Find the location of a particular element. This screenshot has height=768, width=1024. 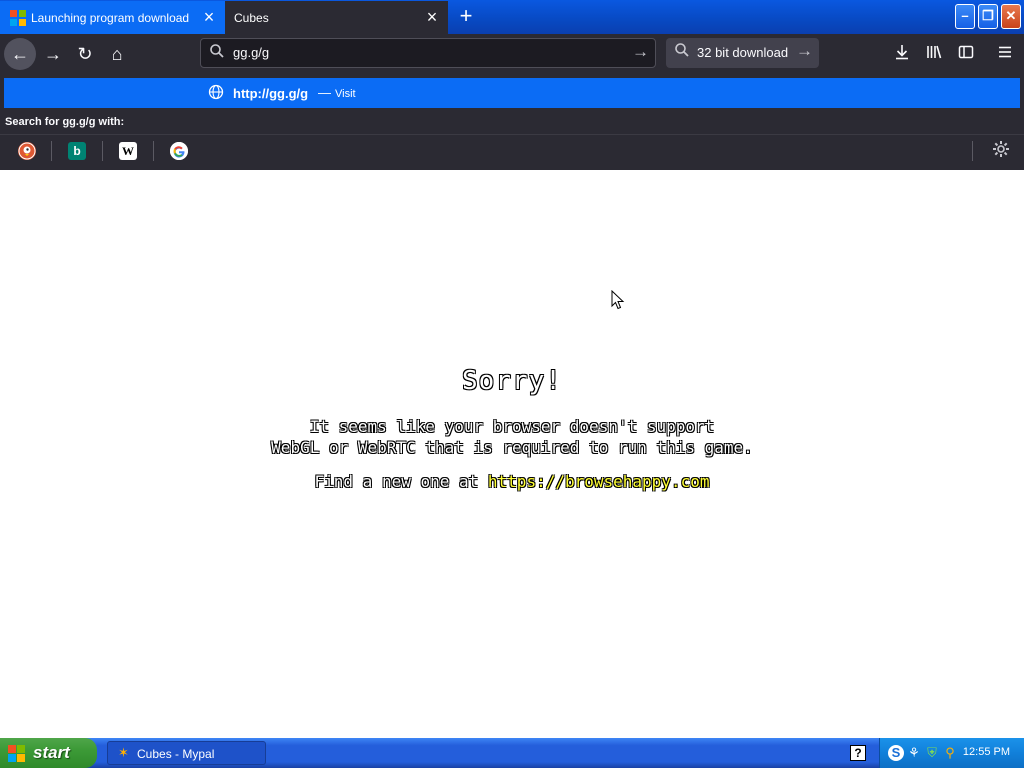

bing-icon: b is located at coordinates (77, 151).